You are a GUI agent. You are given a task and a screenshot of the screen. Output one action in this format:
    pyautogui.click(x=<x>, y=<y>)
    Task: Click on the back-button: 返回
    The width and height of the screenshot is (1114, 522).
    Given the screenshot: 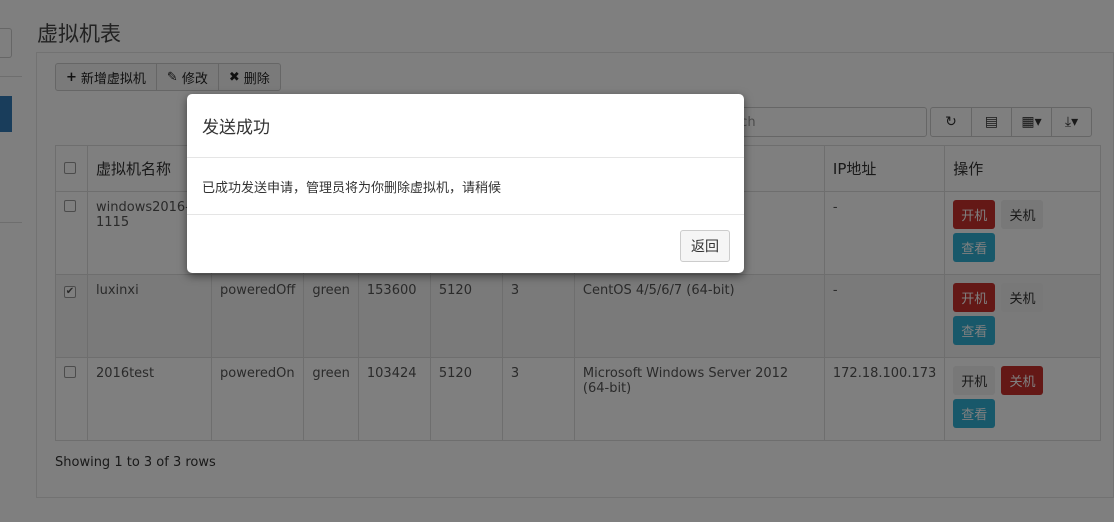 What is the action you would take?
    pyautogui.click(x=705, y=246)
    